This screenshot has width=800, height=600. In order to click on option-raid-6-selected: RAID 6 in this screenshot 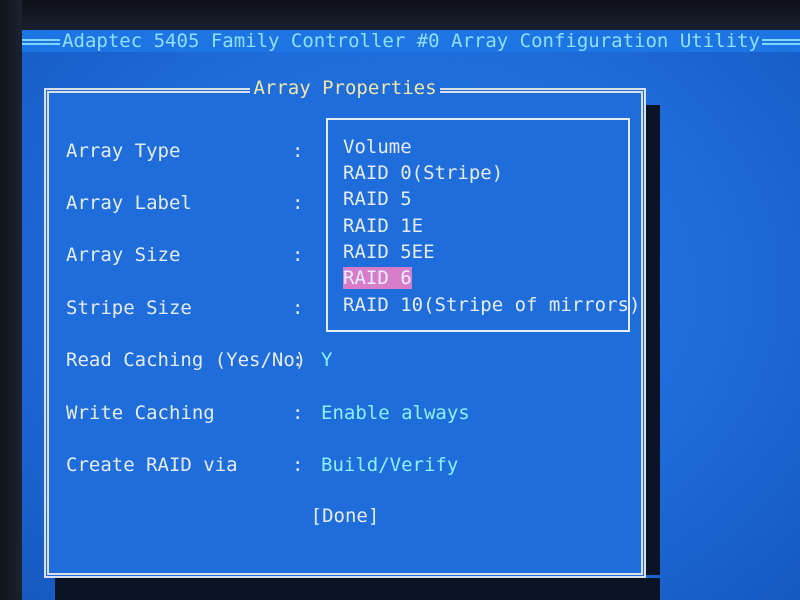, I will do `click(377, 278)`.